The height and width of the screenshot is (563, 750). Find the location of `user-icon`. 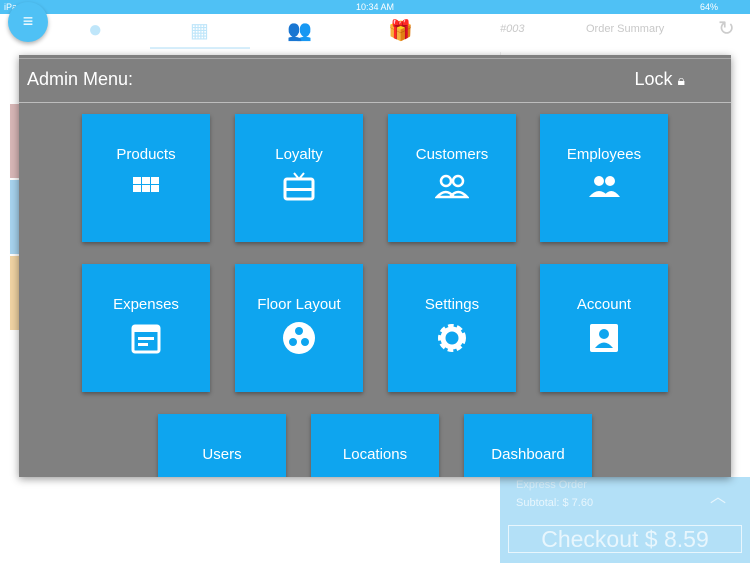

user-icon is located at coordinates (222, 474).